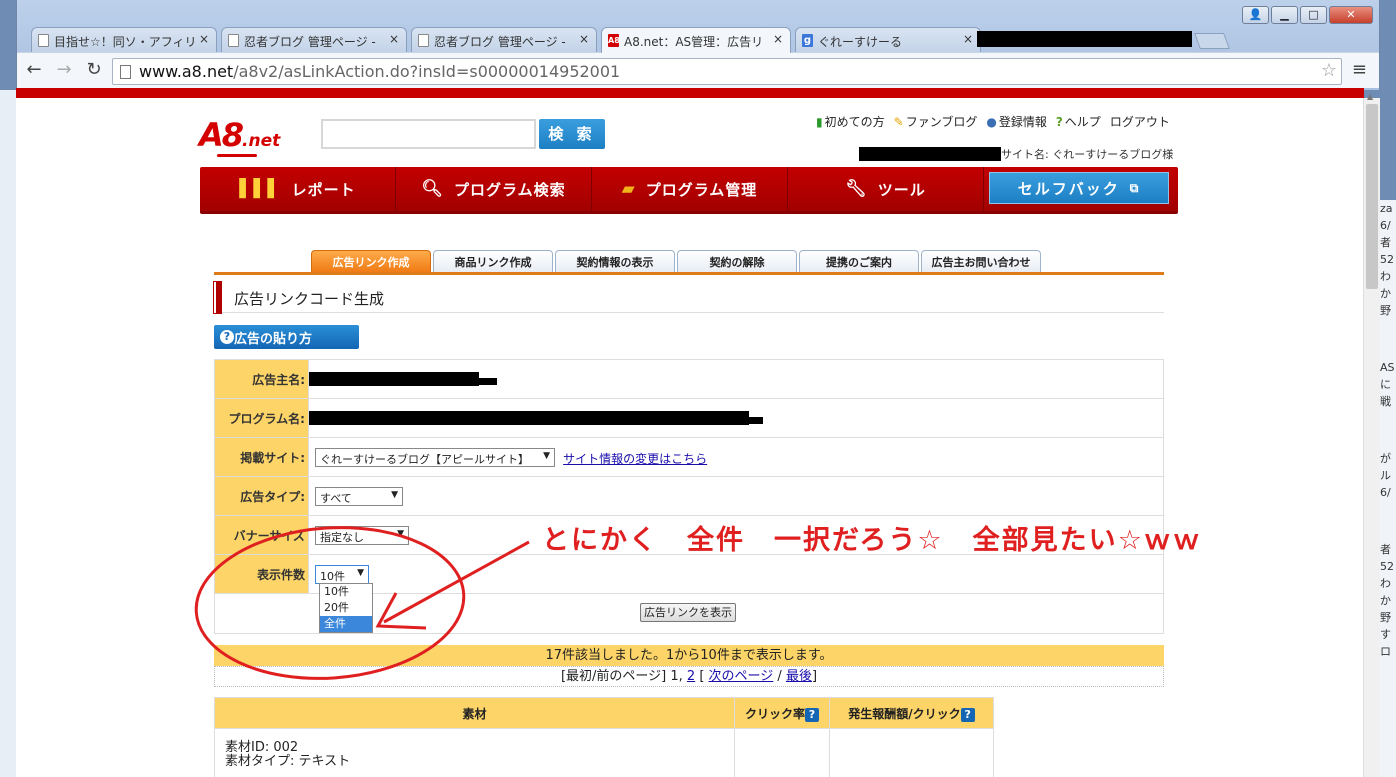  Describe the element at coordinates (394, 379) in the screenshot. I see `redacted-advertiser` at that location.